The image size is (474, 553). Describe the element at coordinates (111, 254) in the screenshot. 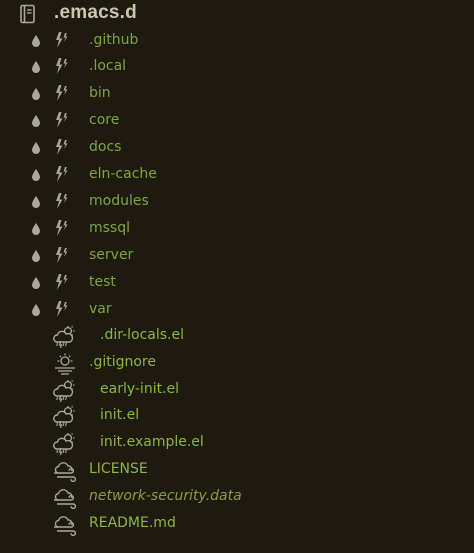

I see `folder-label: server` at that location.